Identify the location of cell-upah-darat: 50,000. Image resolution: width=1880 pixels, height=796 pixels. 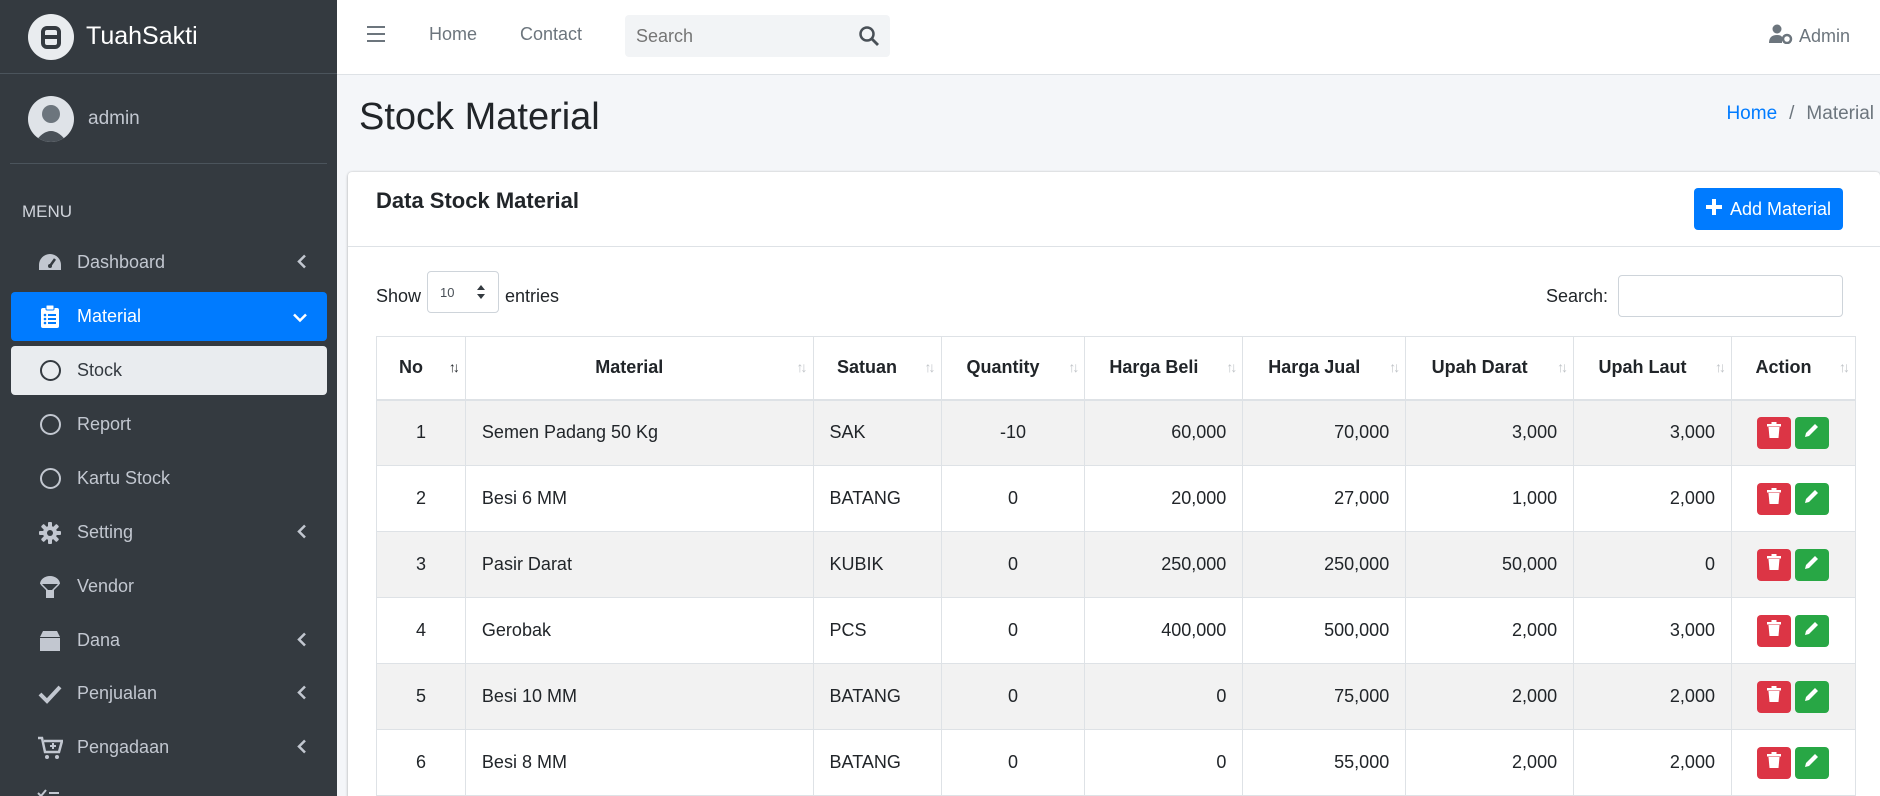
(1490, 564).